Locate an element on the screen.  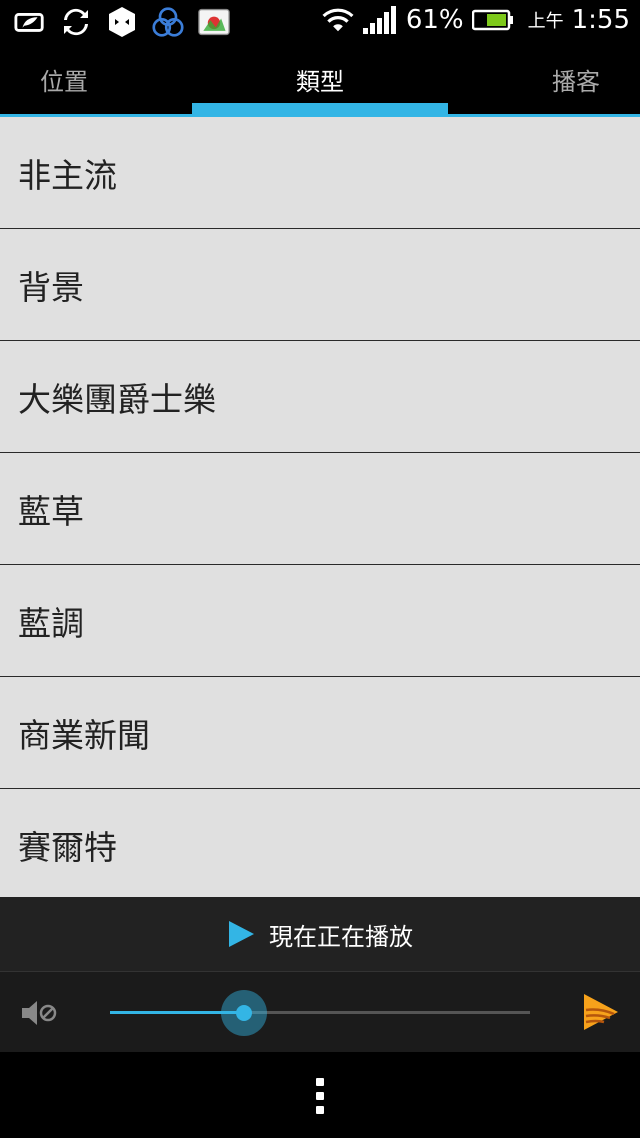
wifi-icon is located at coordinates (338, 20).